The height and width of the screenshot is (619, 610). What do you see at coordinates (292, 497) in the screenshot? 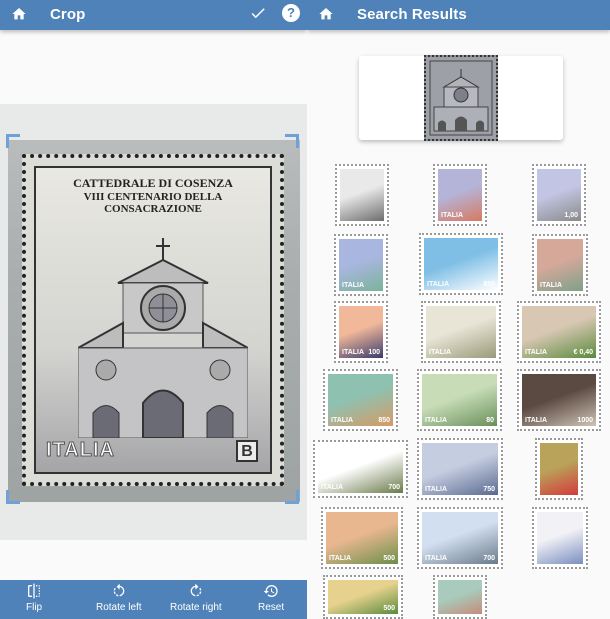
I see `crop-handle-bottom-right` at bounding box center [292, 497].